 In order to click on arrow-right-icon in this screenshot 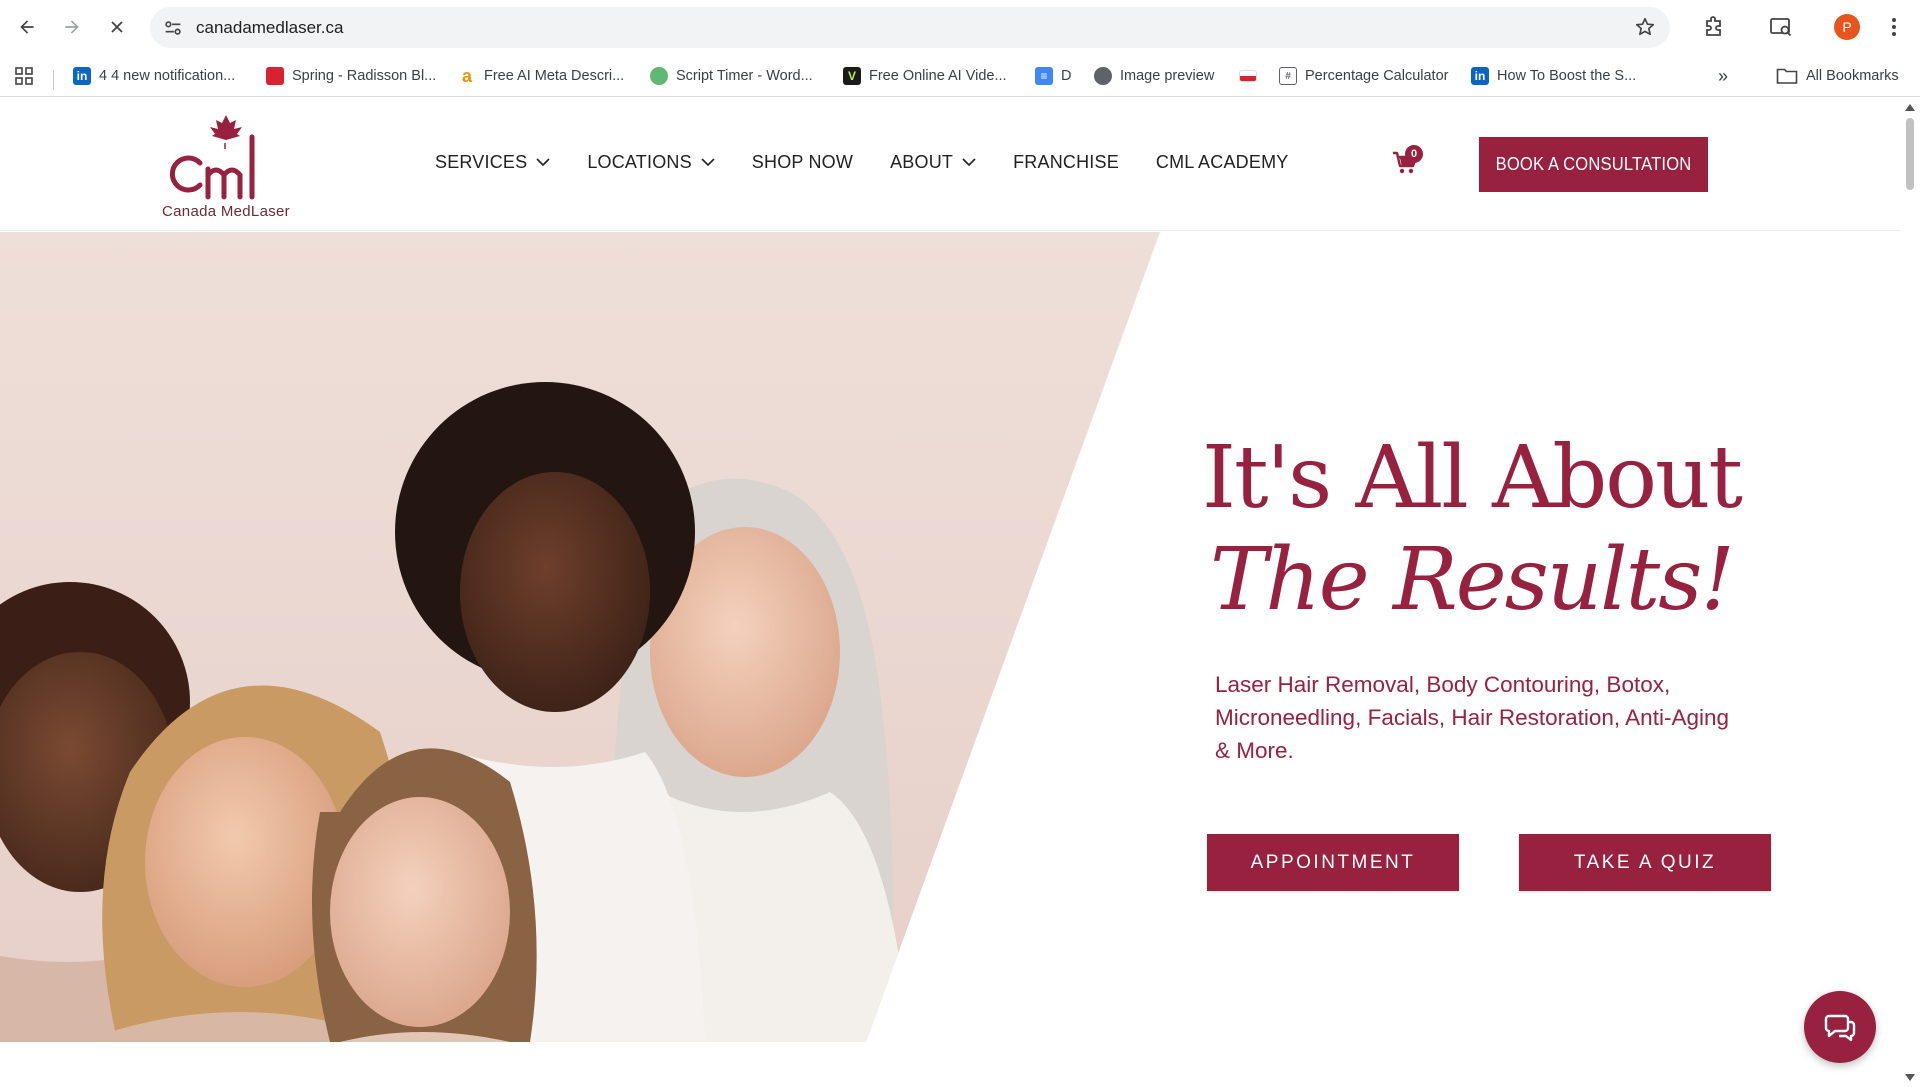, I will do `click(72, 27)`.